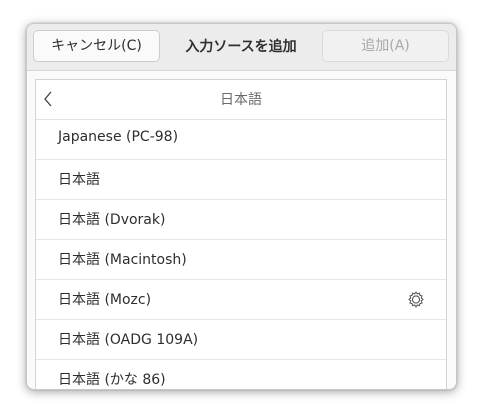 The image size is (481, 417). What do you see at coordinates (241, 180) in the screenshot?
I see `list-item: 日本語` at bounding box center [241, 180].